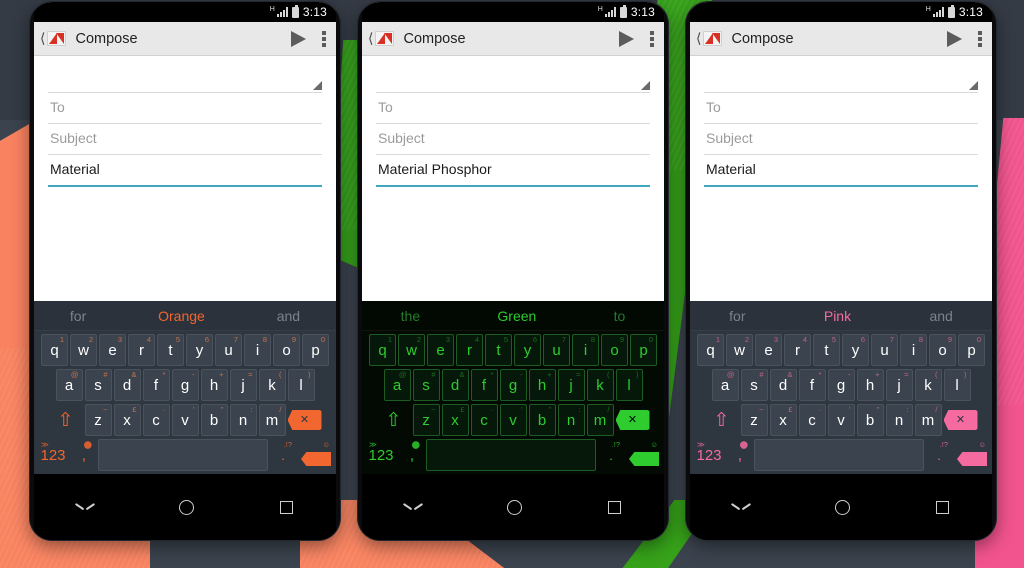 This screenshot has height=568, width=1024. Describe the element at coordinates (516, 316) in the screenshot. I see `suggestion-2: Green` at that location.